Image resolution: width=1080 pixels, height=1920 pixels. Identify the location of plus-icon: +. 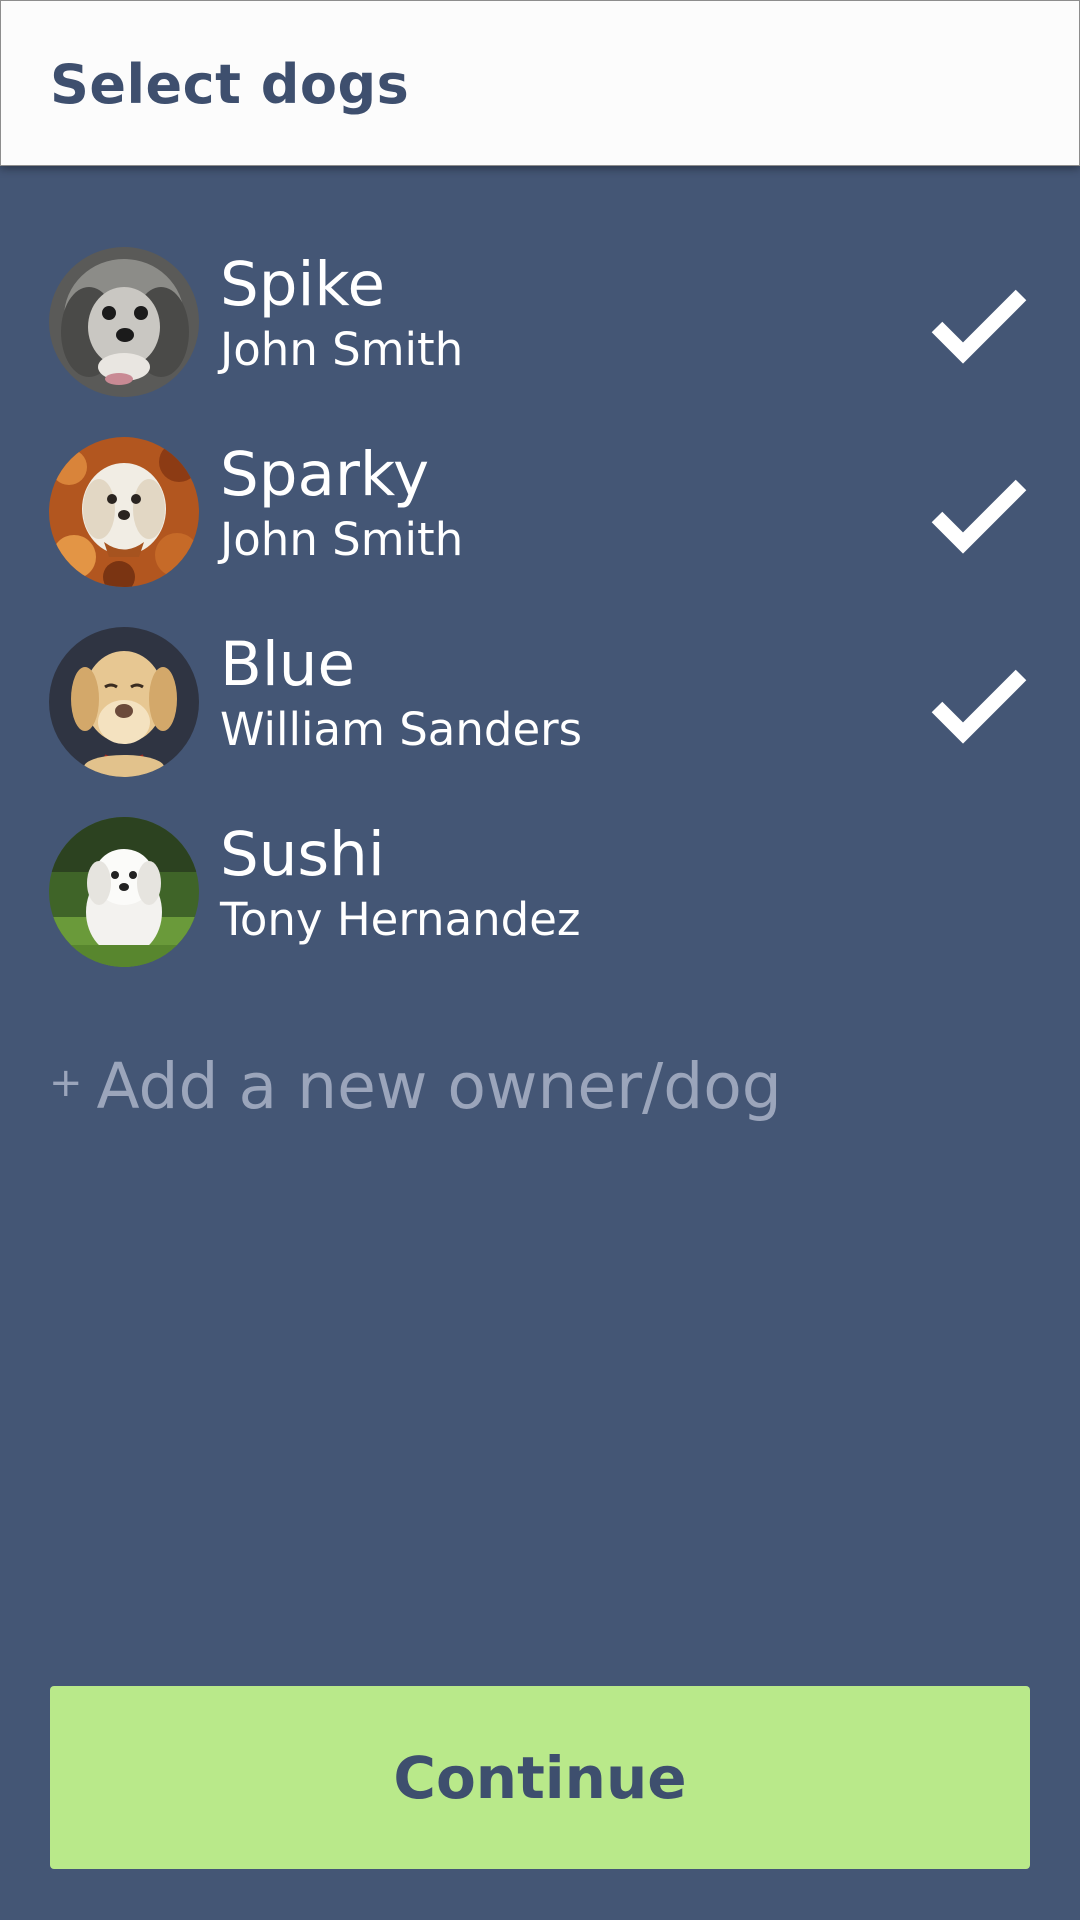
(66, 1082).